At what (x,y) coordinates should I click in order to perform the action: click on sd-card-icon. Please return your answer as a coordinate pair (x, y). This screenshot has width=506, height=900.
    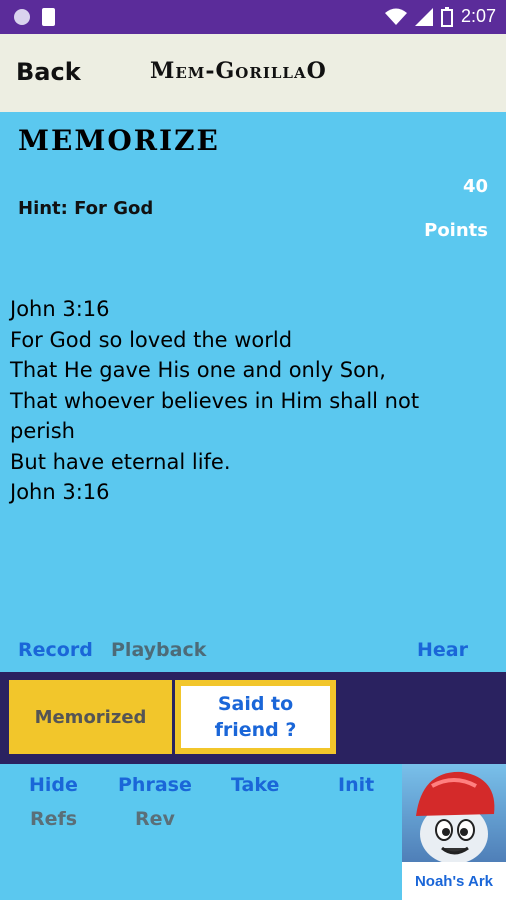
    Looking at the image, I should click on (48, 17).